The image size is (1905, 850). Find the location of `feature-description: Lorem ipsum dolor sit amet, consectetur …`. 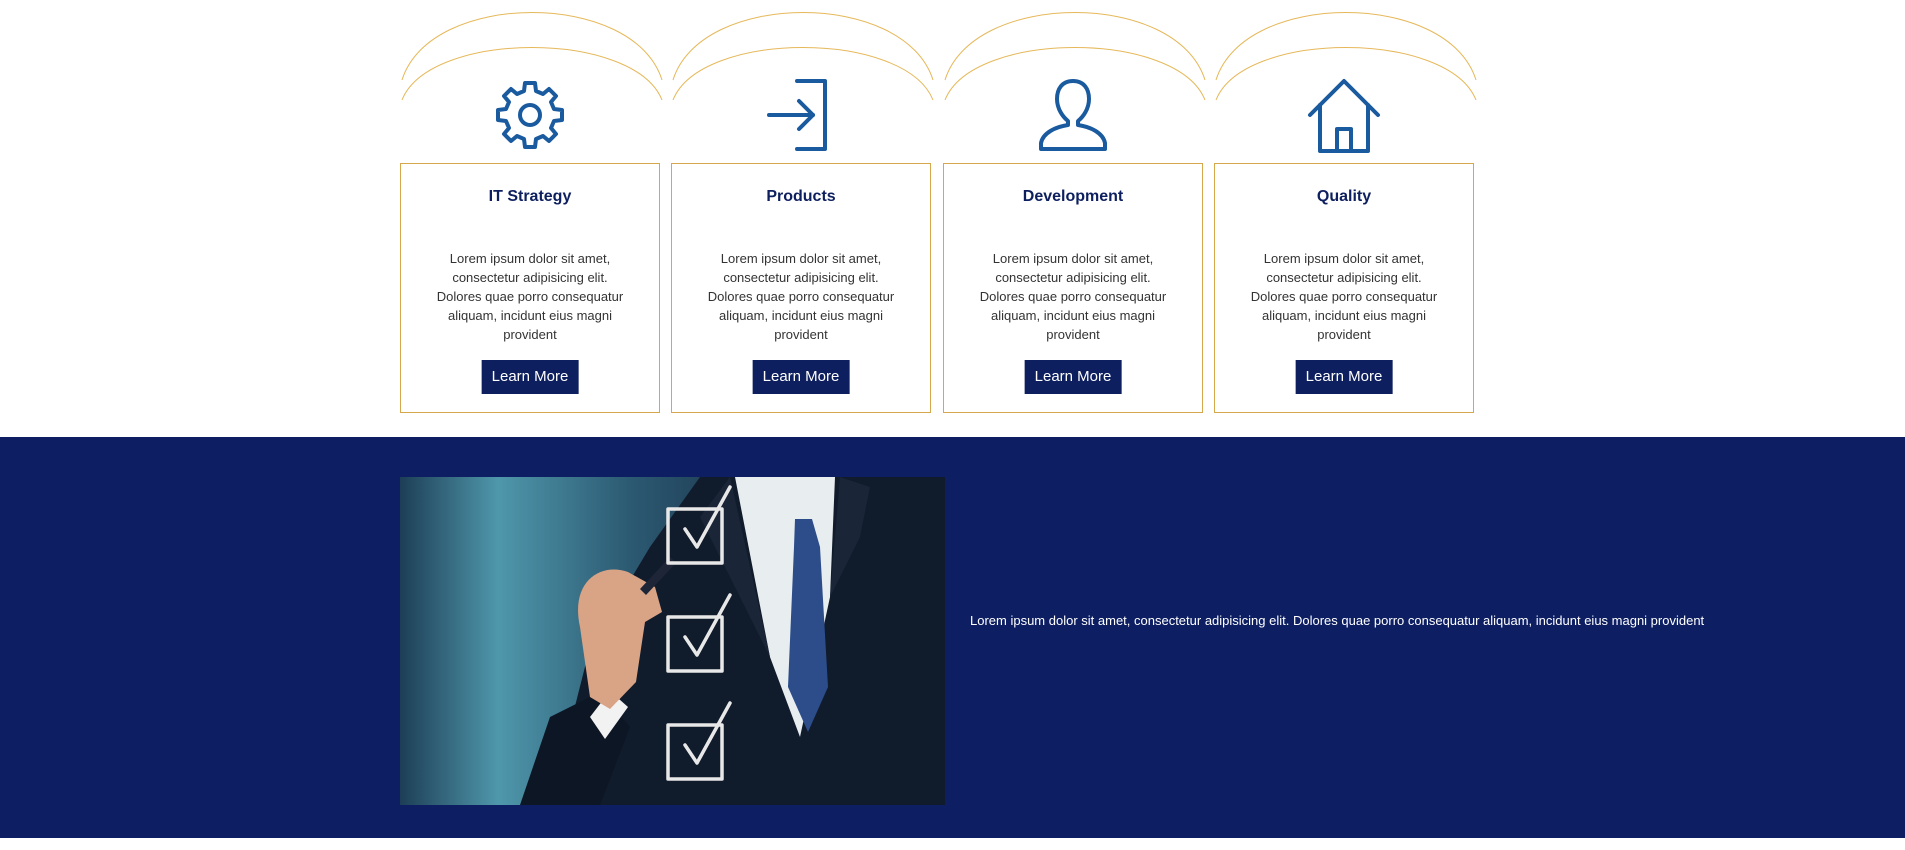

feature-description: Lorem ipsum dolor sit amet, consectetur … is located at coordinates (1337, 620).